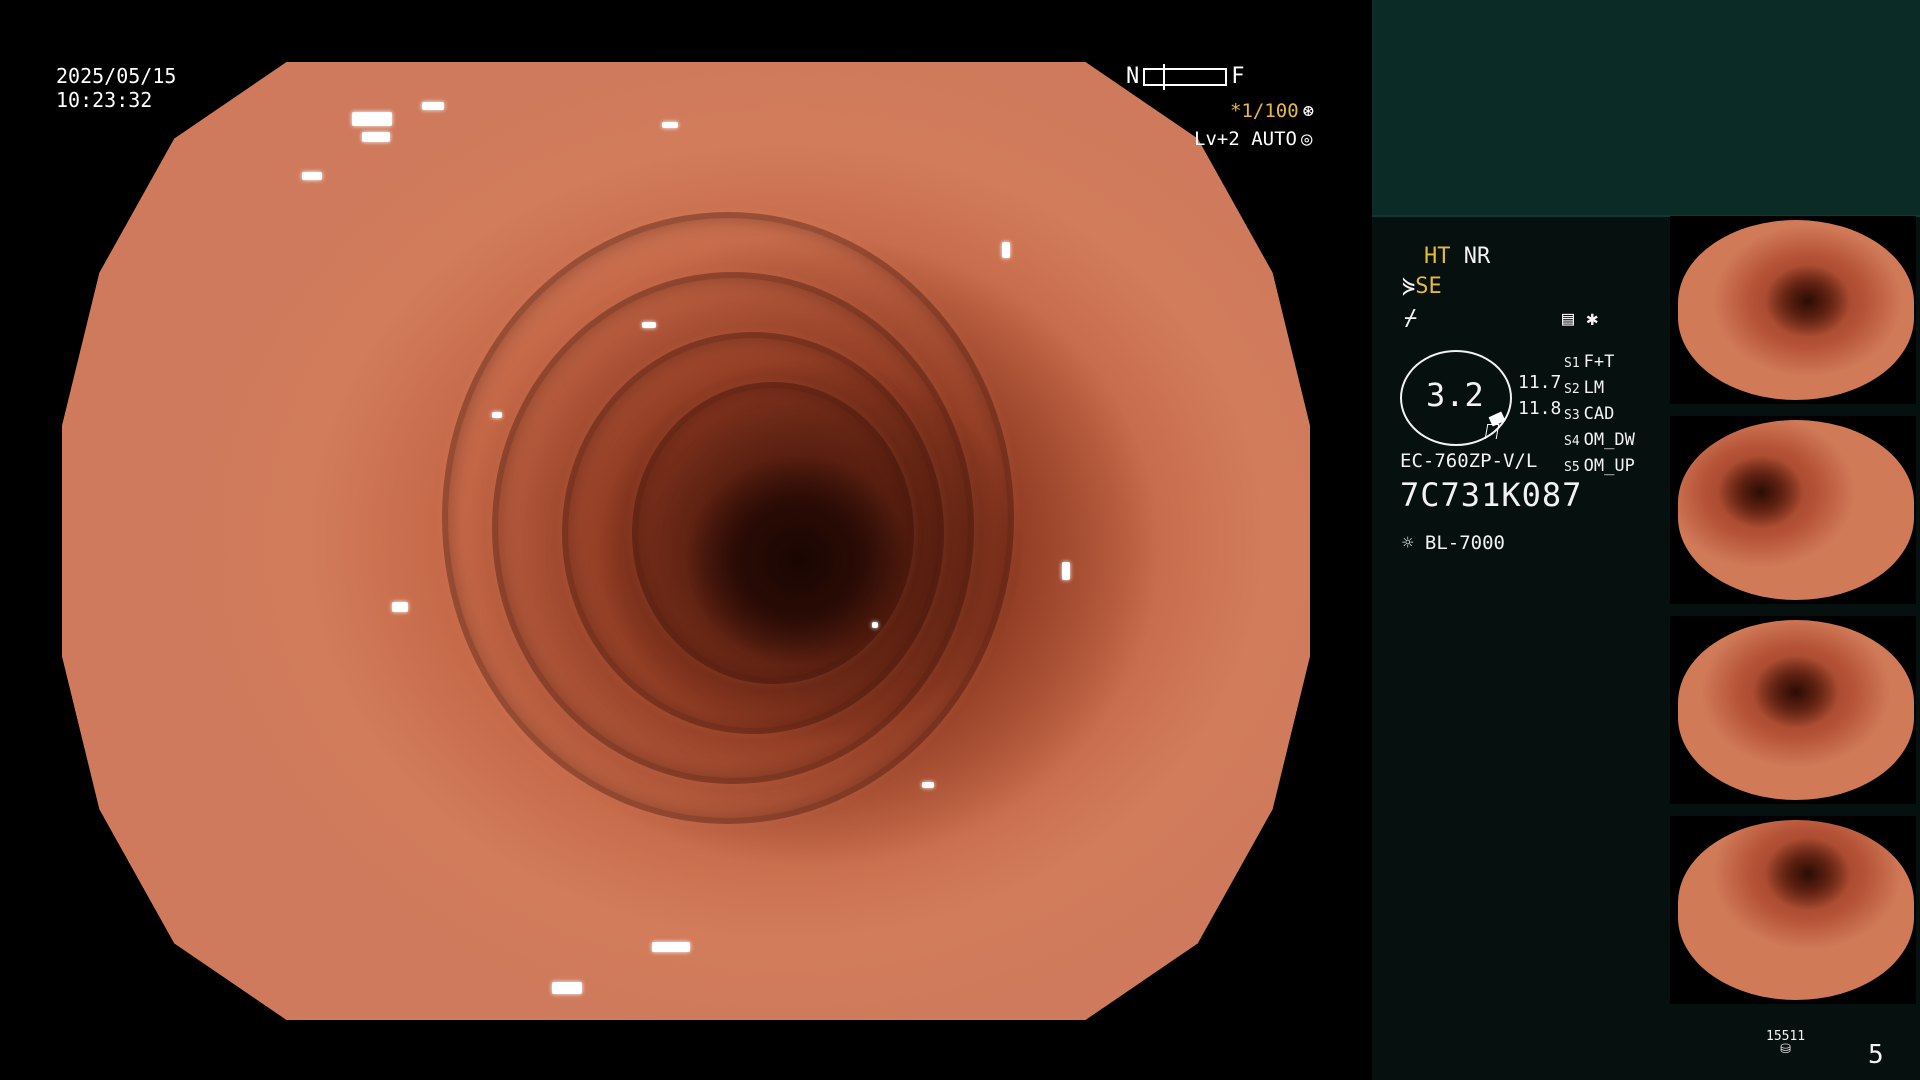  I want to click on memory-icon: ▤ ✱, so click(1580, 318).